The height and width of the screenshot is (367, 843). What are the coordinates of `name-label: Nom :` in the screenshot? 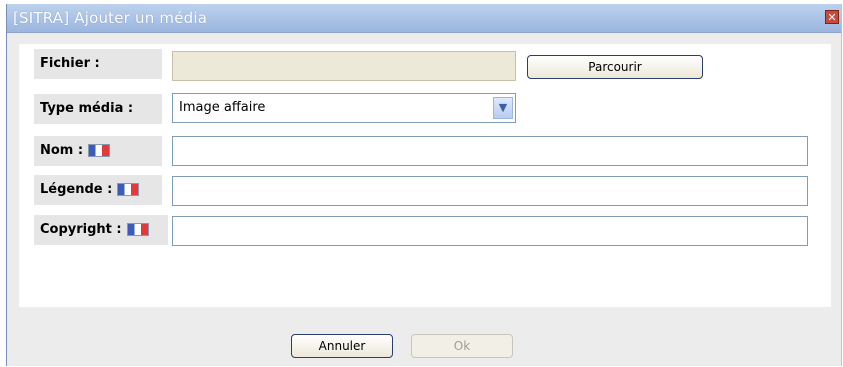 It's located at (98, 151).